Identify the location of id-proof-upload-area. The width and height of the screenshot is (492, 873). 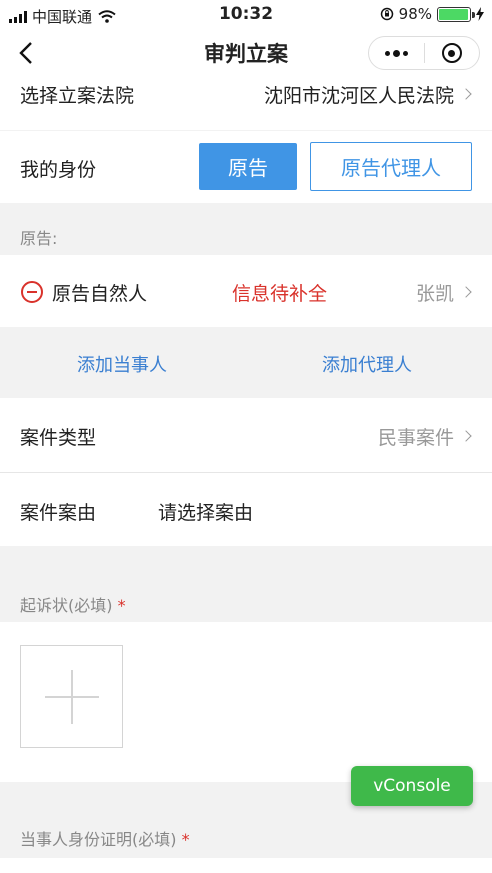
(246, 865).